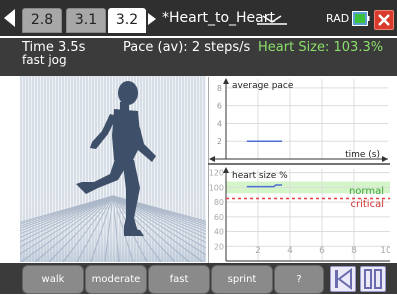 The height and width of the screenshot is (295, 397). I want to click on document-menu-chevron-icon, so click(272, 20).